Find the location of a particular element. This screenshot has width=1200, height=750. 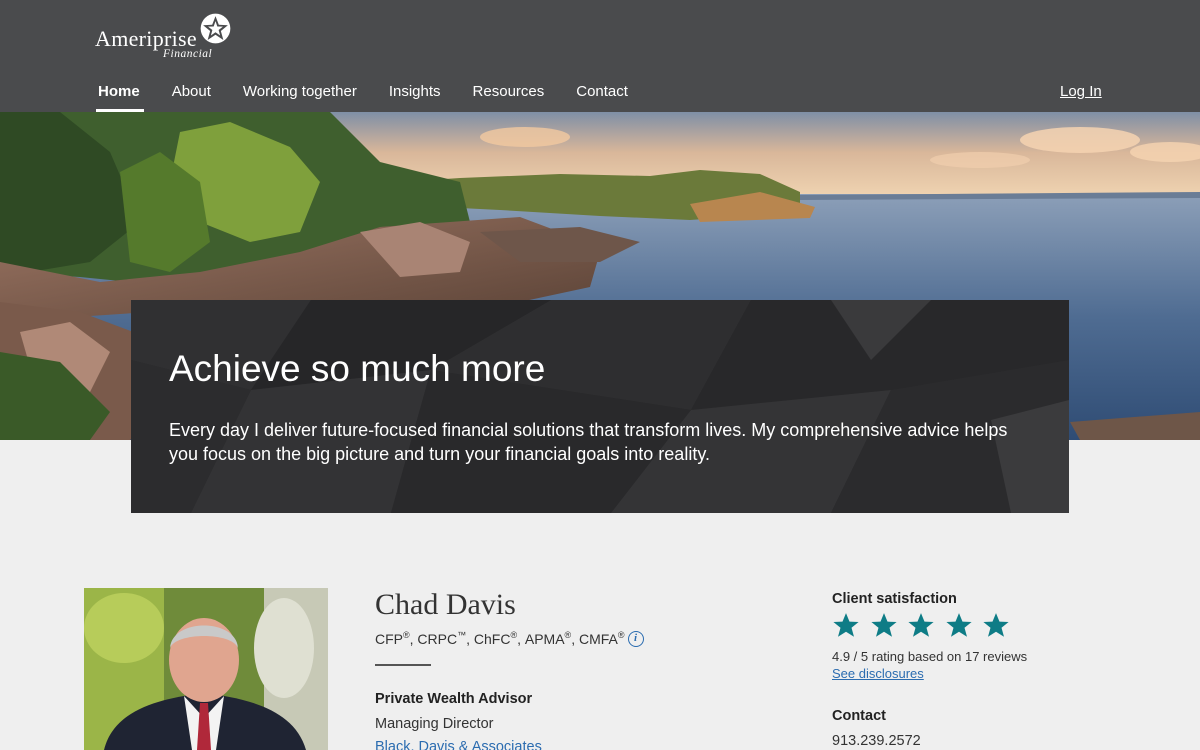

nav-item-resources: Resources is located at coordinates (509, 97).